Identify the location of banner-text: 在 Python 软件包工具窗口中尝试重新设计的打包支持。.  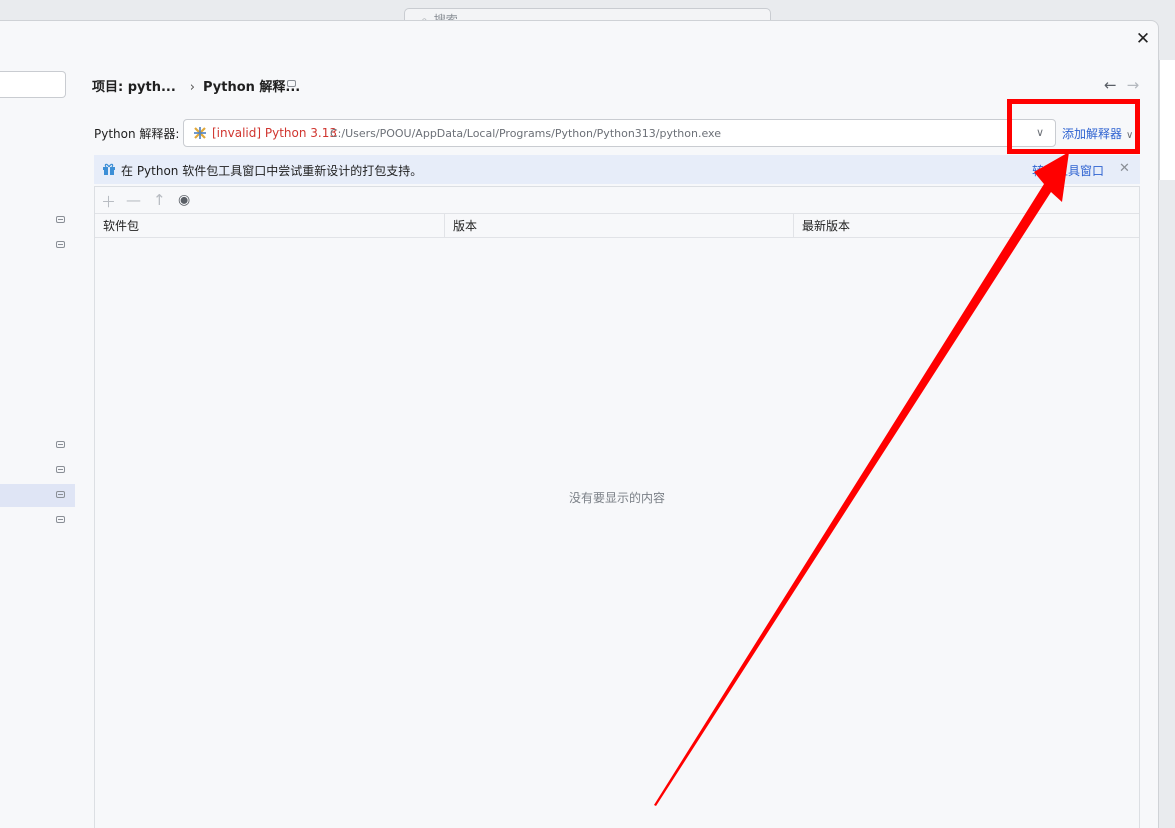
(272, 171).